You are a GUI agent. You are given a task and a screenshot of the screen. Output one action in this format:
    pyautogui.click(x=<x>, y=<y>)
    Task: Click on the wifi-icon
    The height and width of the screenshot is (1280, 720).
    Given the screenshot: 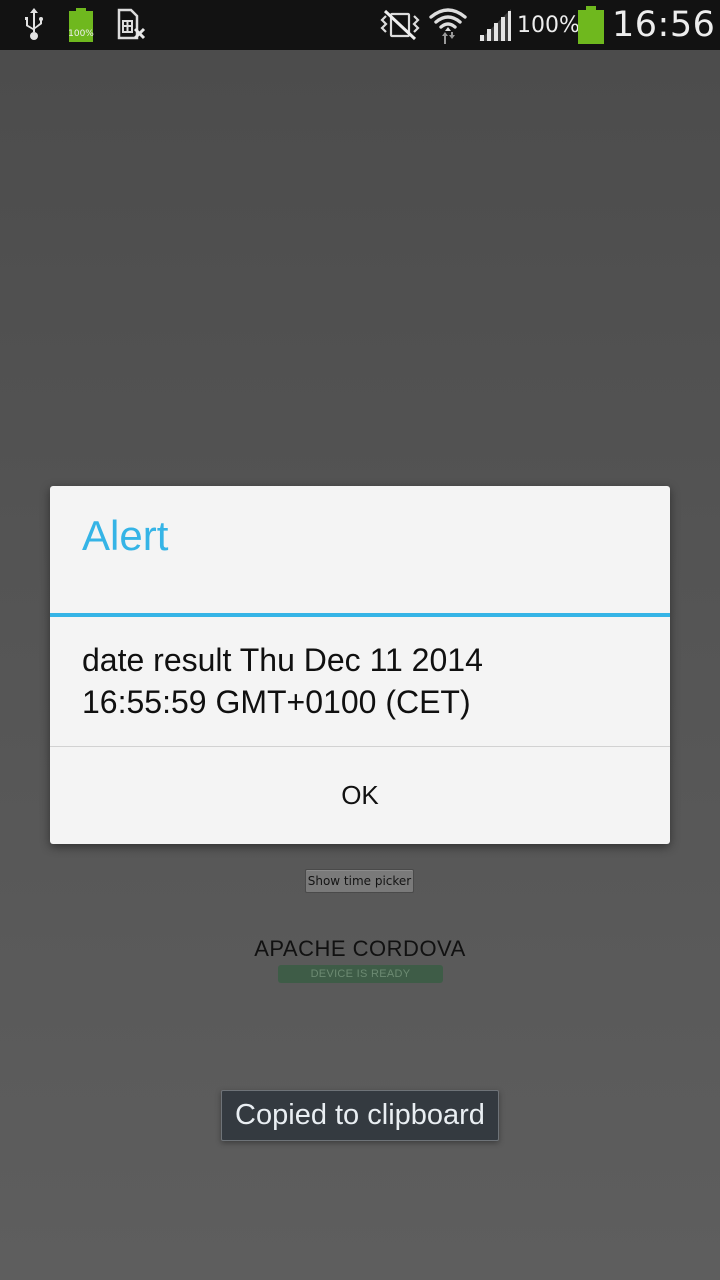 What is the action you would take?
    pyautogui.click(x=448, y=25)
    